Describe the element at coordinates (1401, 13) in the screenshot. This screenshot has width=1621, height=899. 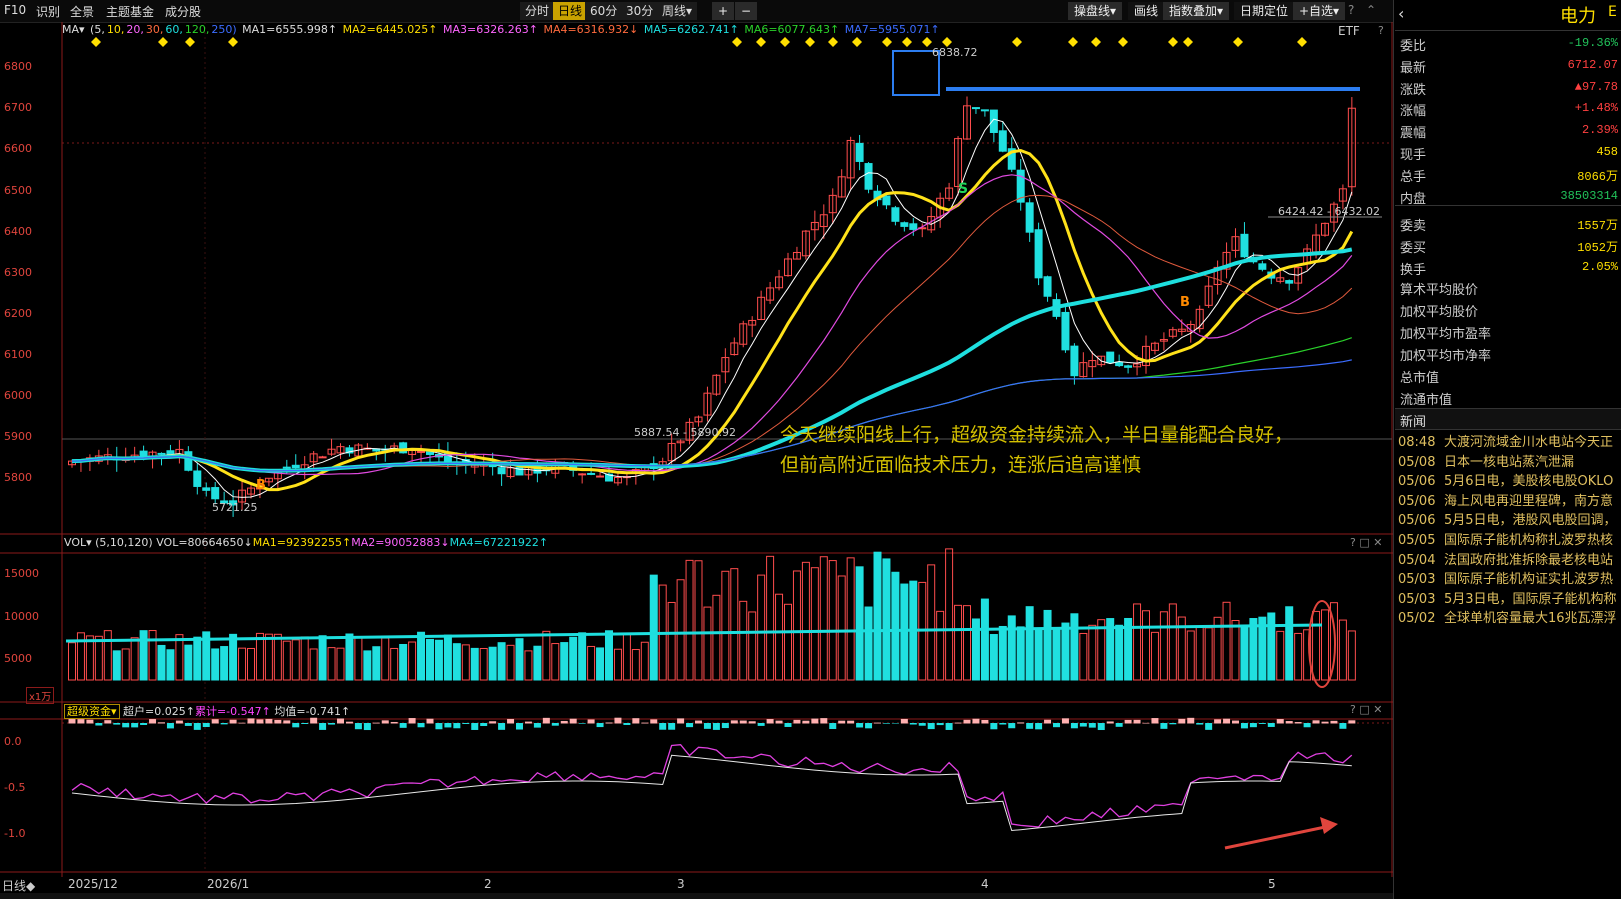
I see `back-icon: ‹` at that location.